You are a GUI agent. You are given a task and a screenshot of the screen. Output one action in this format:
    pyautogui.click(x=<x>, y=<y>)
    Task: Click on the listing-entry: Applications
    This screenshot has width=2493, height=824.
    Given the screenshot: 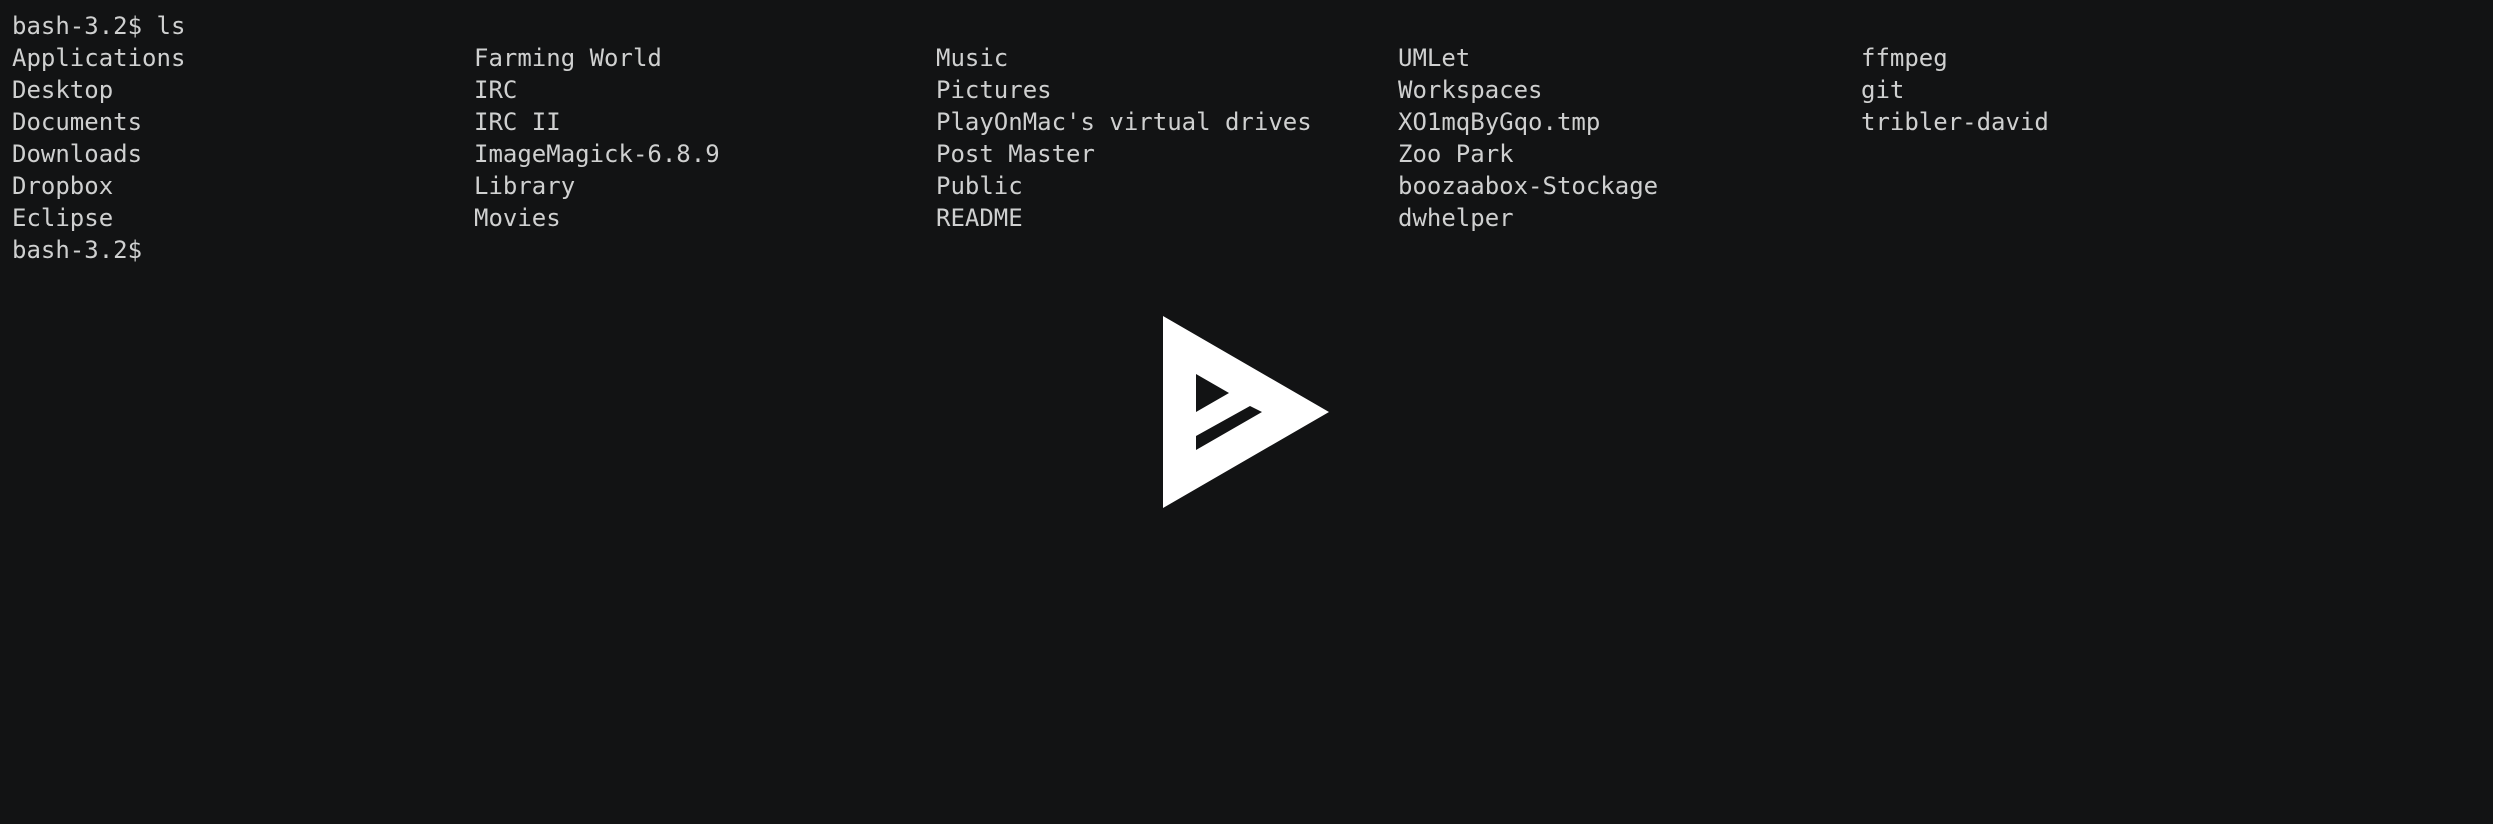 What is the action you would take?
    pyautogui.click(x=99, y=58)
    